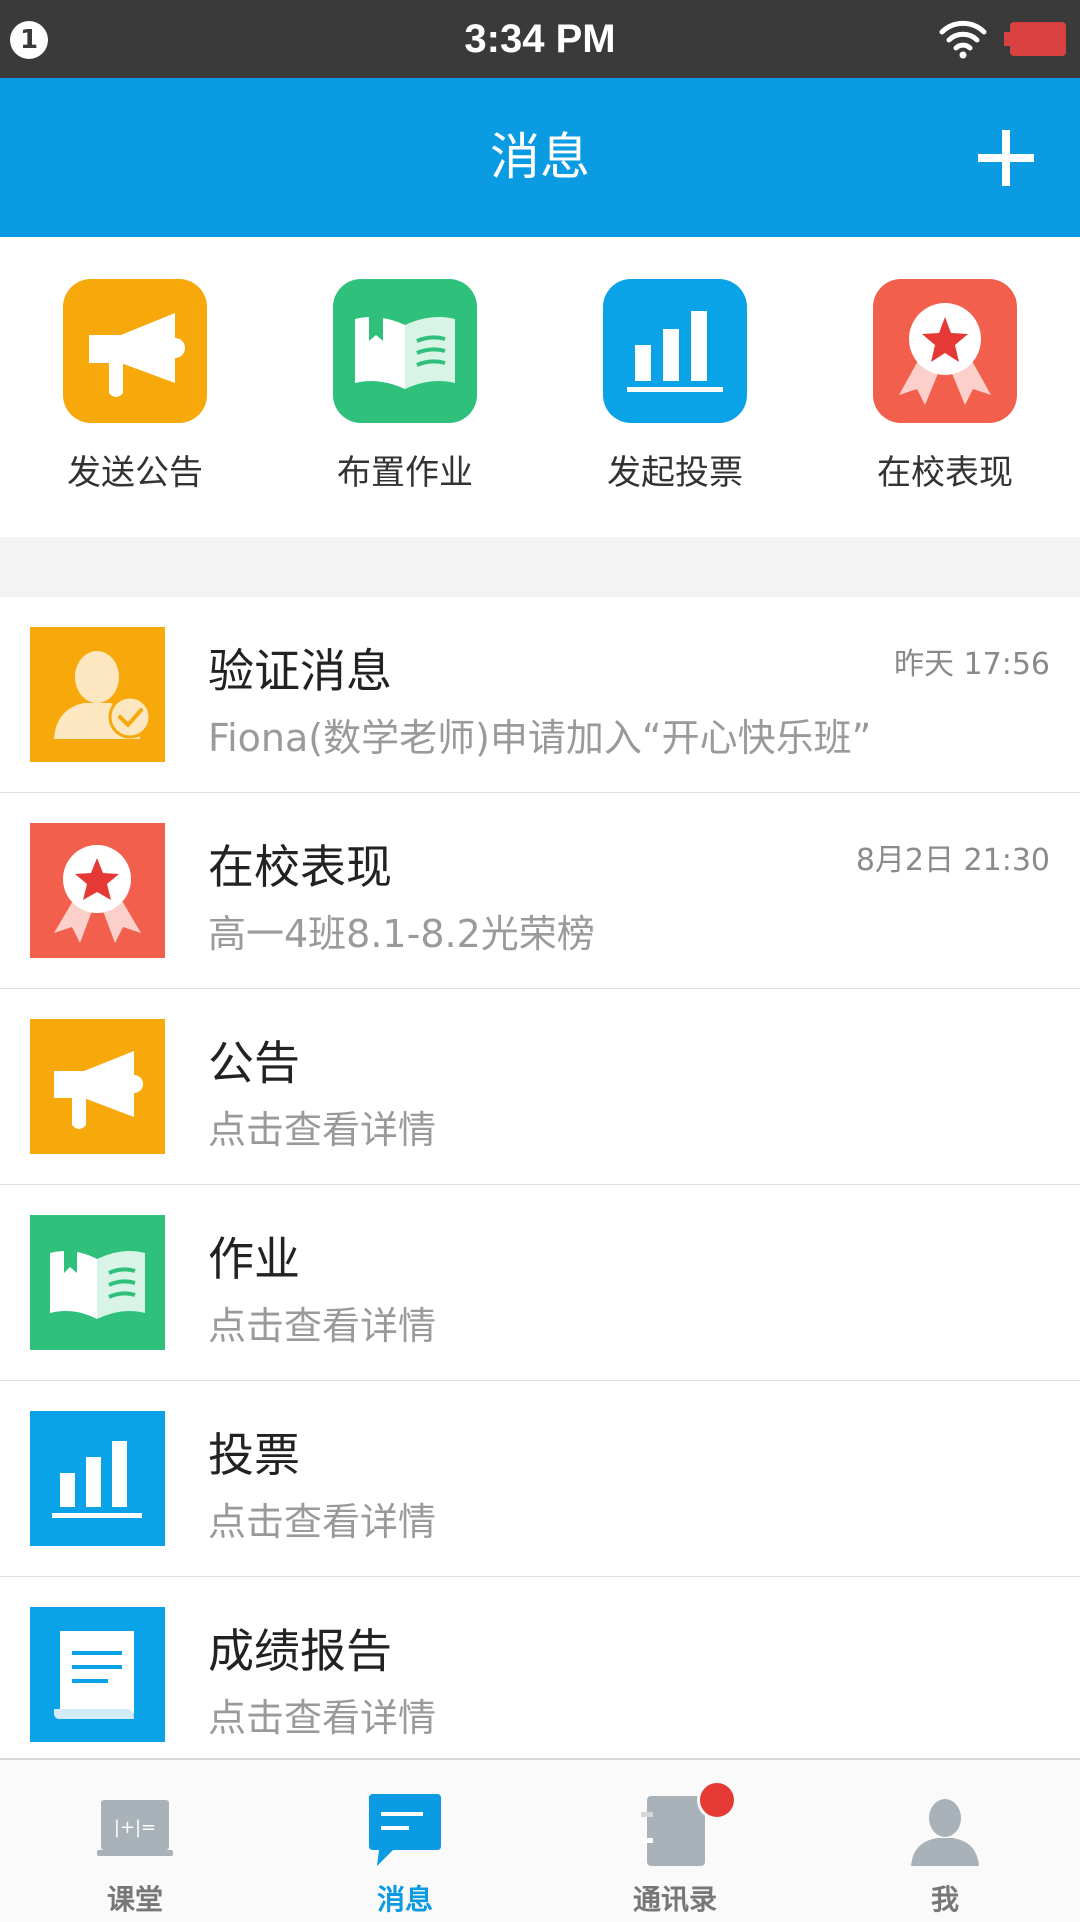  Describe the element at coordinates (1035, 39) in the screenshot. I see `battery-icon` at that location.